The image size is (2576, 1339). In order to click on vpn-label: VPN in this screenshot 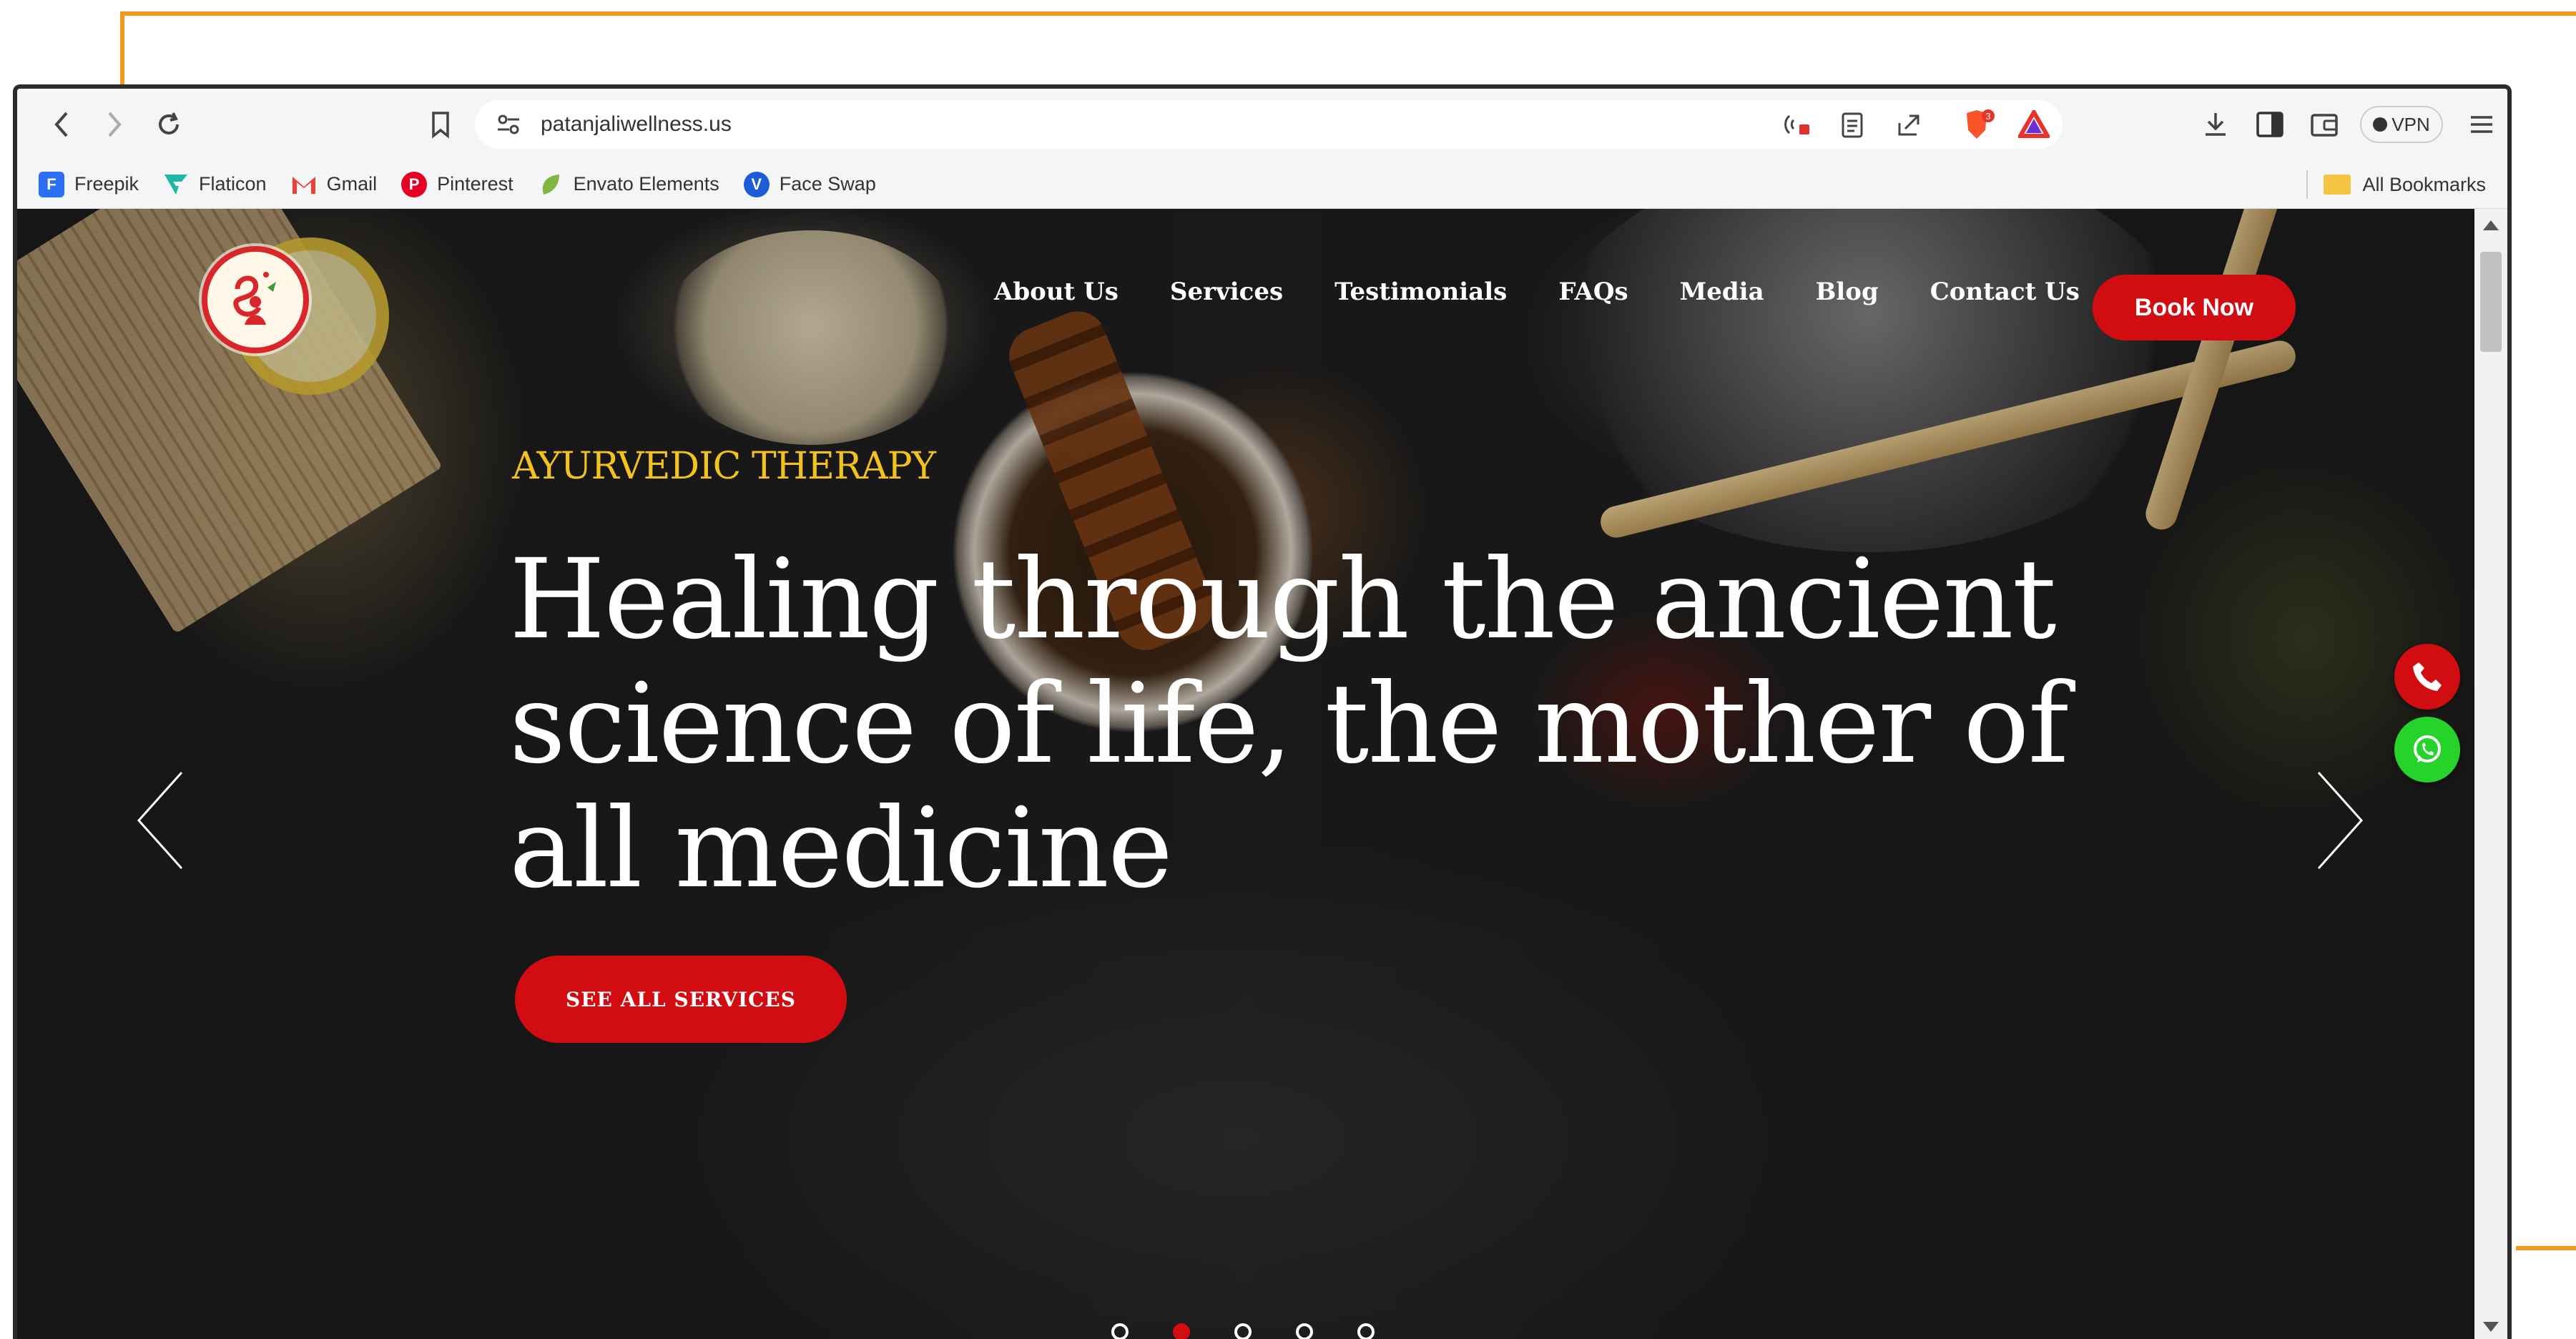, I will do `click(2411, 124)`.